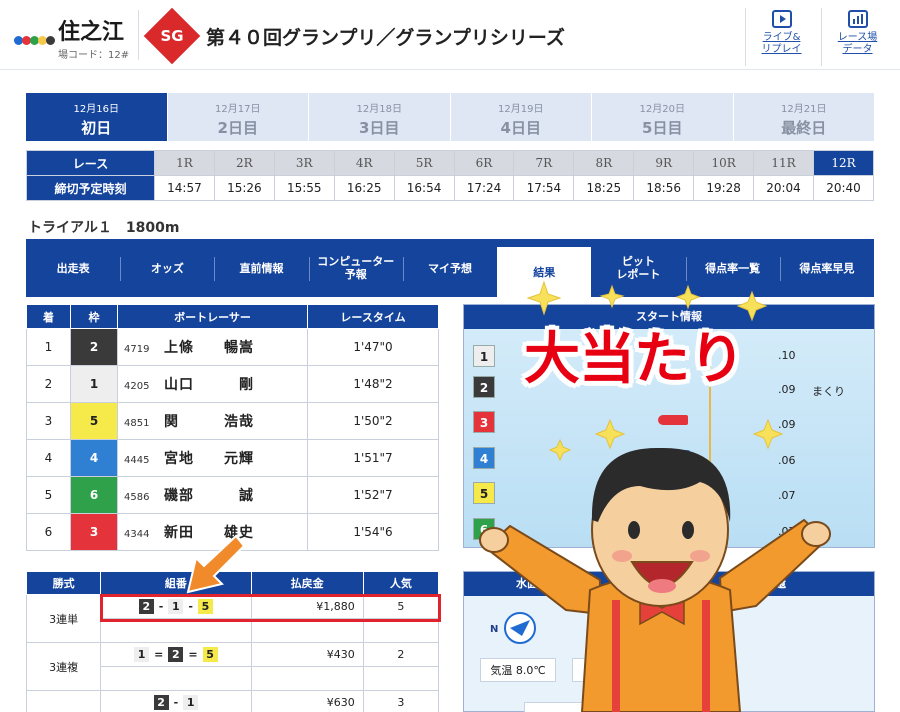  Describe the element at coordinates (843, 163) in the screenshot. I see `race-tab-12: 12R` at that location.